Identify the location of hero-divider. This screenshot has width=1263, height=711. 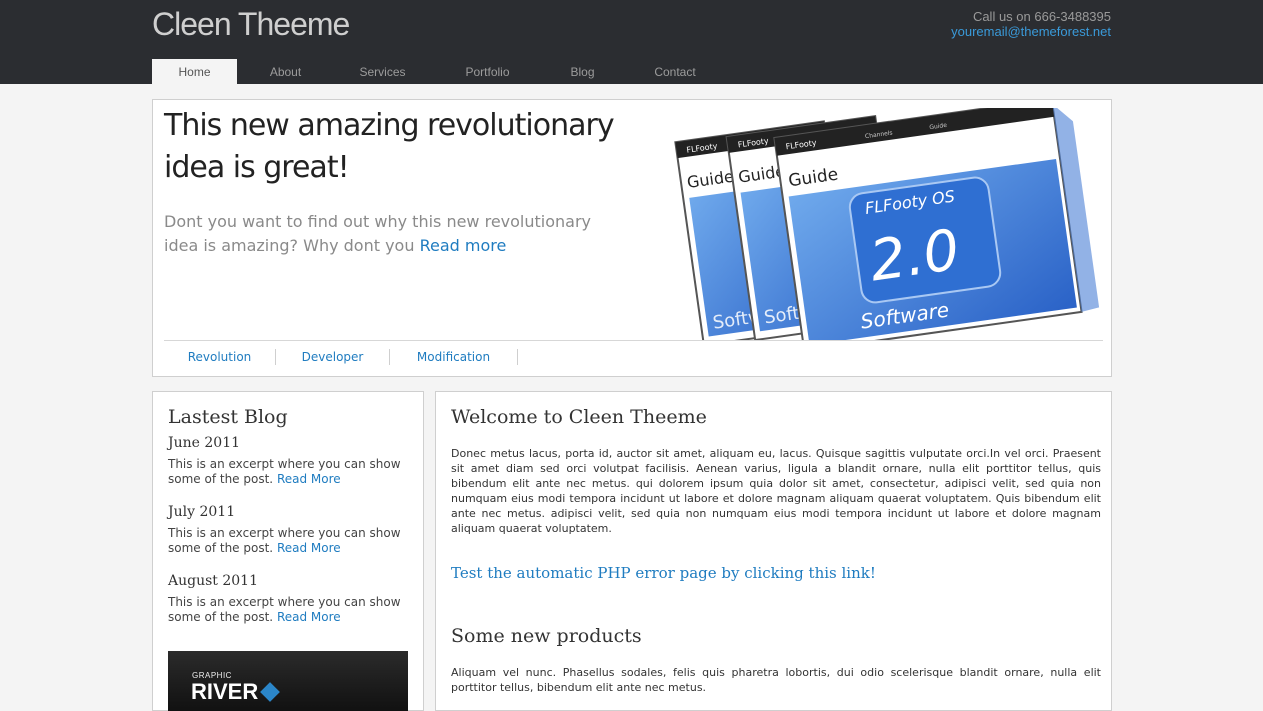
(633, 340).